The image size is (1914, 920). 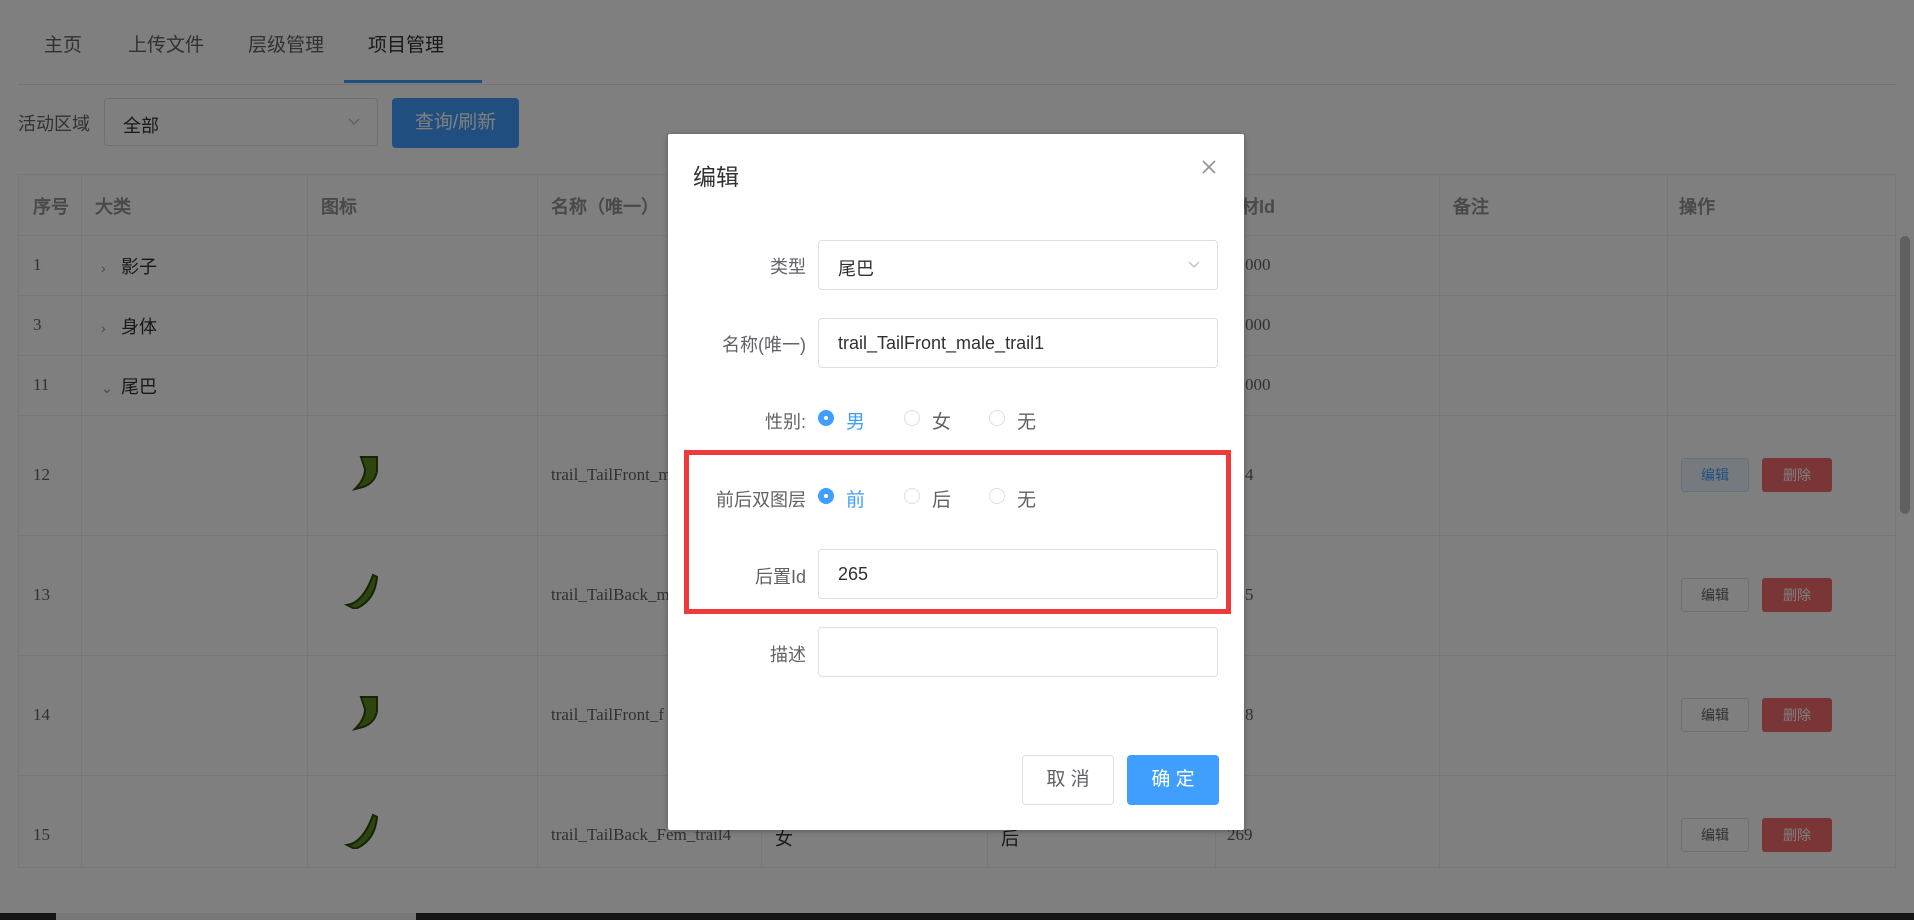 What do you see at coordinates (1209, 167) in the screenshot?
I see `close-icon` at bounding box center [1209, 167].